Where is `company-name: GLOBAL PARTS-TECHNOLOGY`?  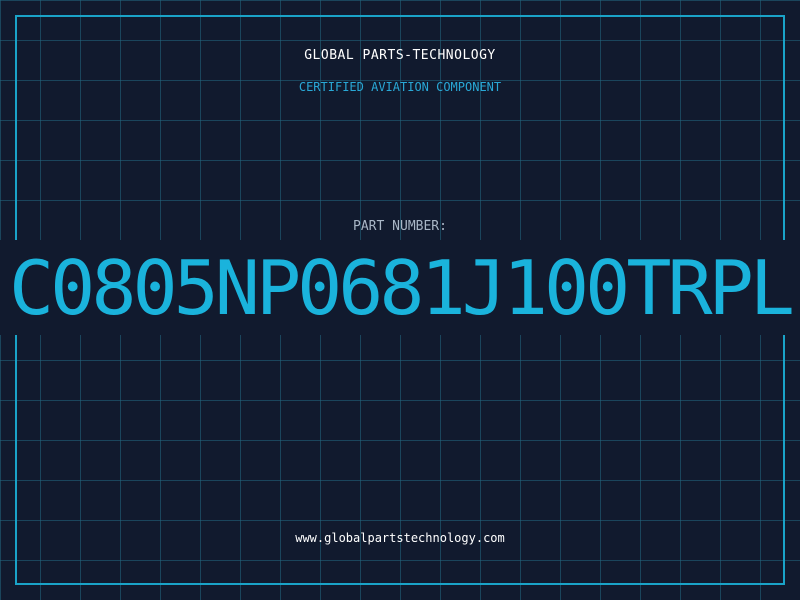
company-name: GLOBAL PARTS-TECHNOLOGY is located at coordinates (400, 55).